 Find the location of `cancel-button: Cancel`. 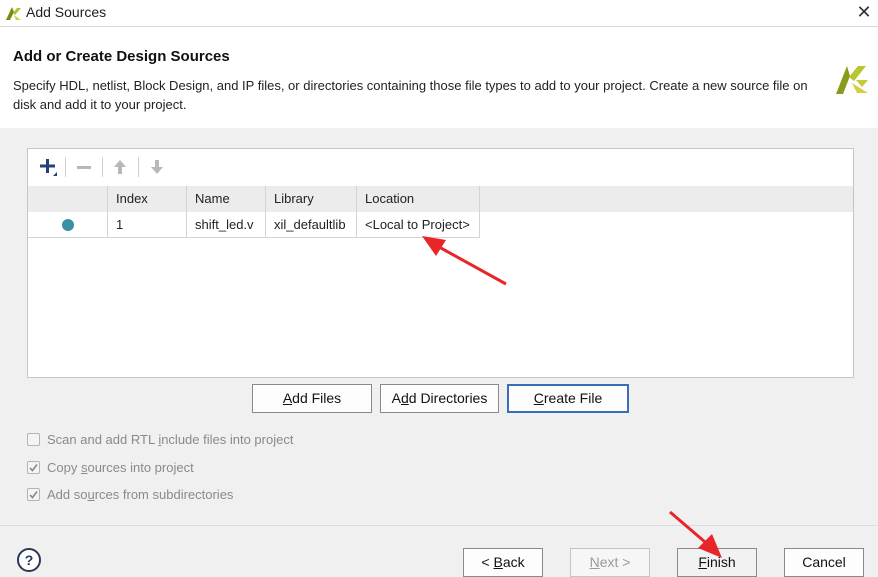

cancel-button: Cancel is located at coordinates (824, 562).